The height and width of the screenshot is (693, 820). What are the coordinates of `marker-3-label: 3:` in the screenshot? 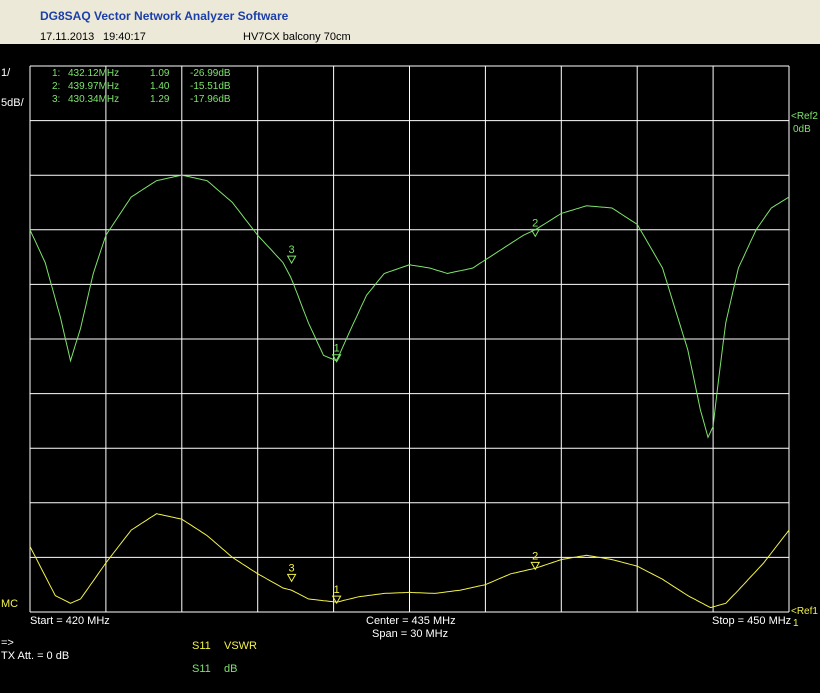 It's located at (56, 99).